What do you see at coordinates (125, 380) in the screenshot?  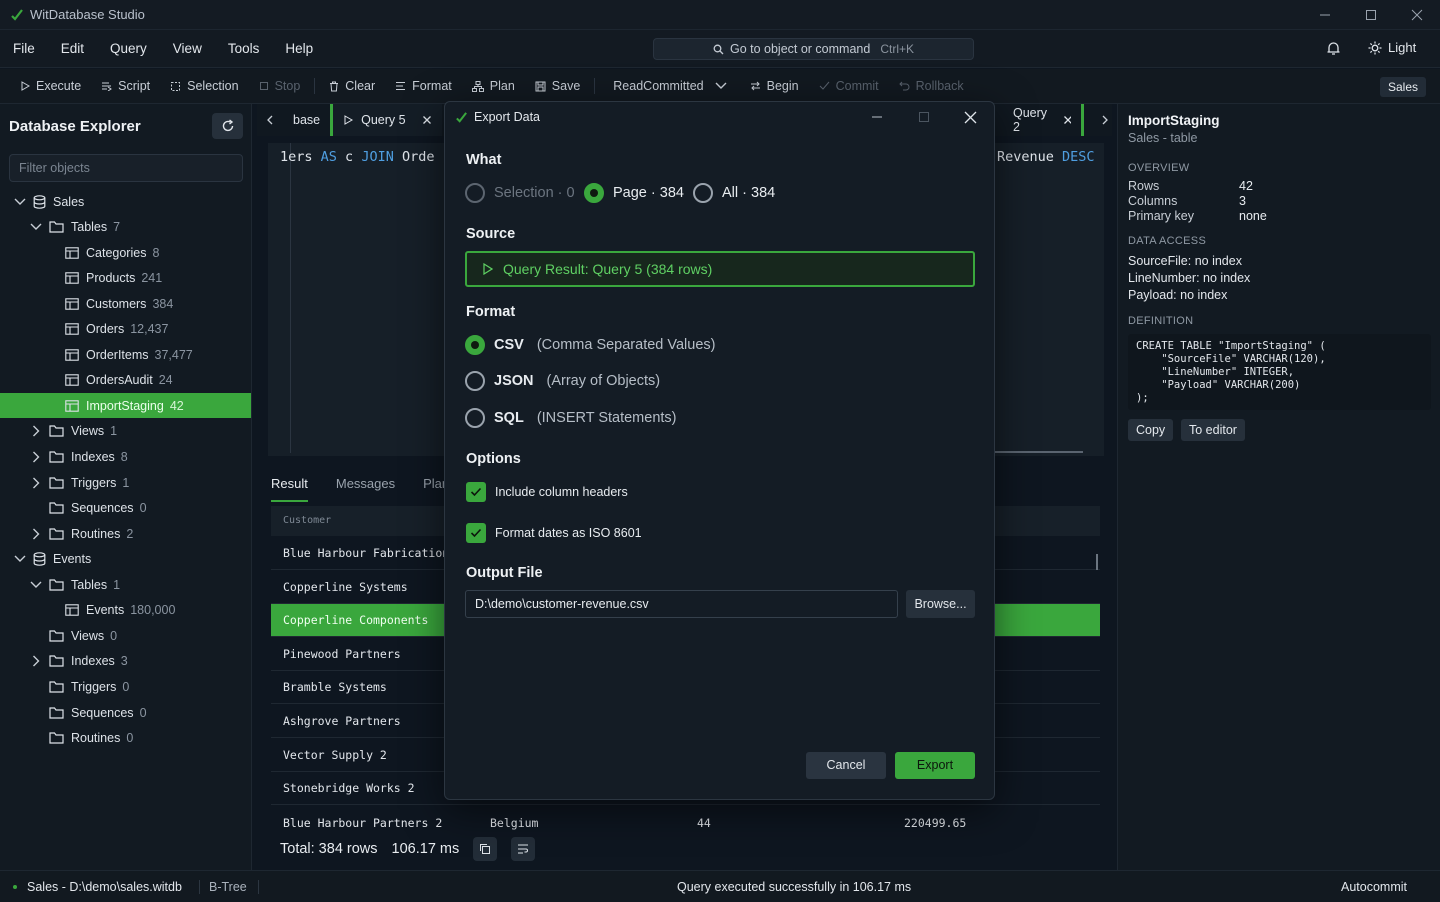 I see `tree-item-ordersaudit: OrdersAudit 24` at bounding box center [125, 380].